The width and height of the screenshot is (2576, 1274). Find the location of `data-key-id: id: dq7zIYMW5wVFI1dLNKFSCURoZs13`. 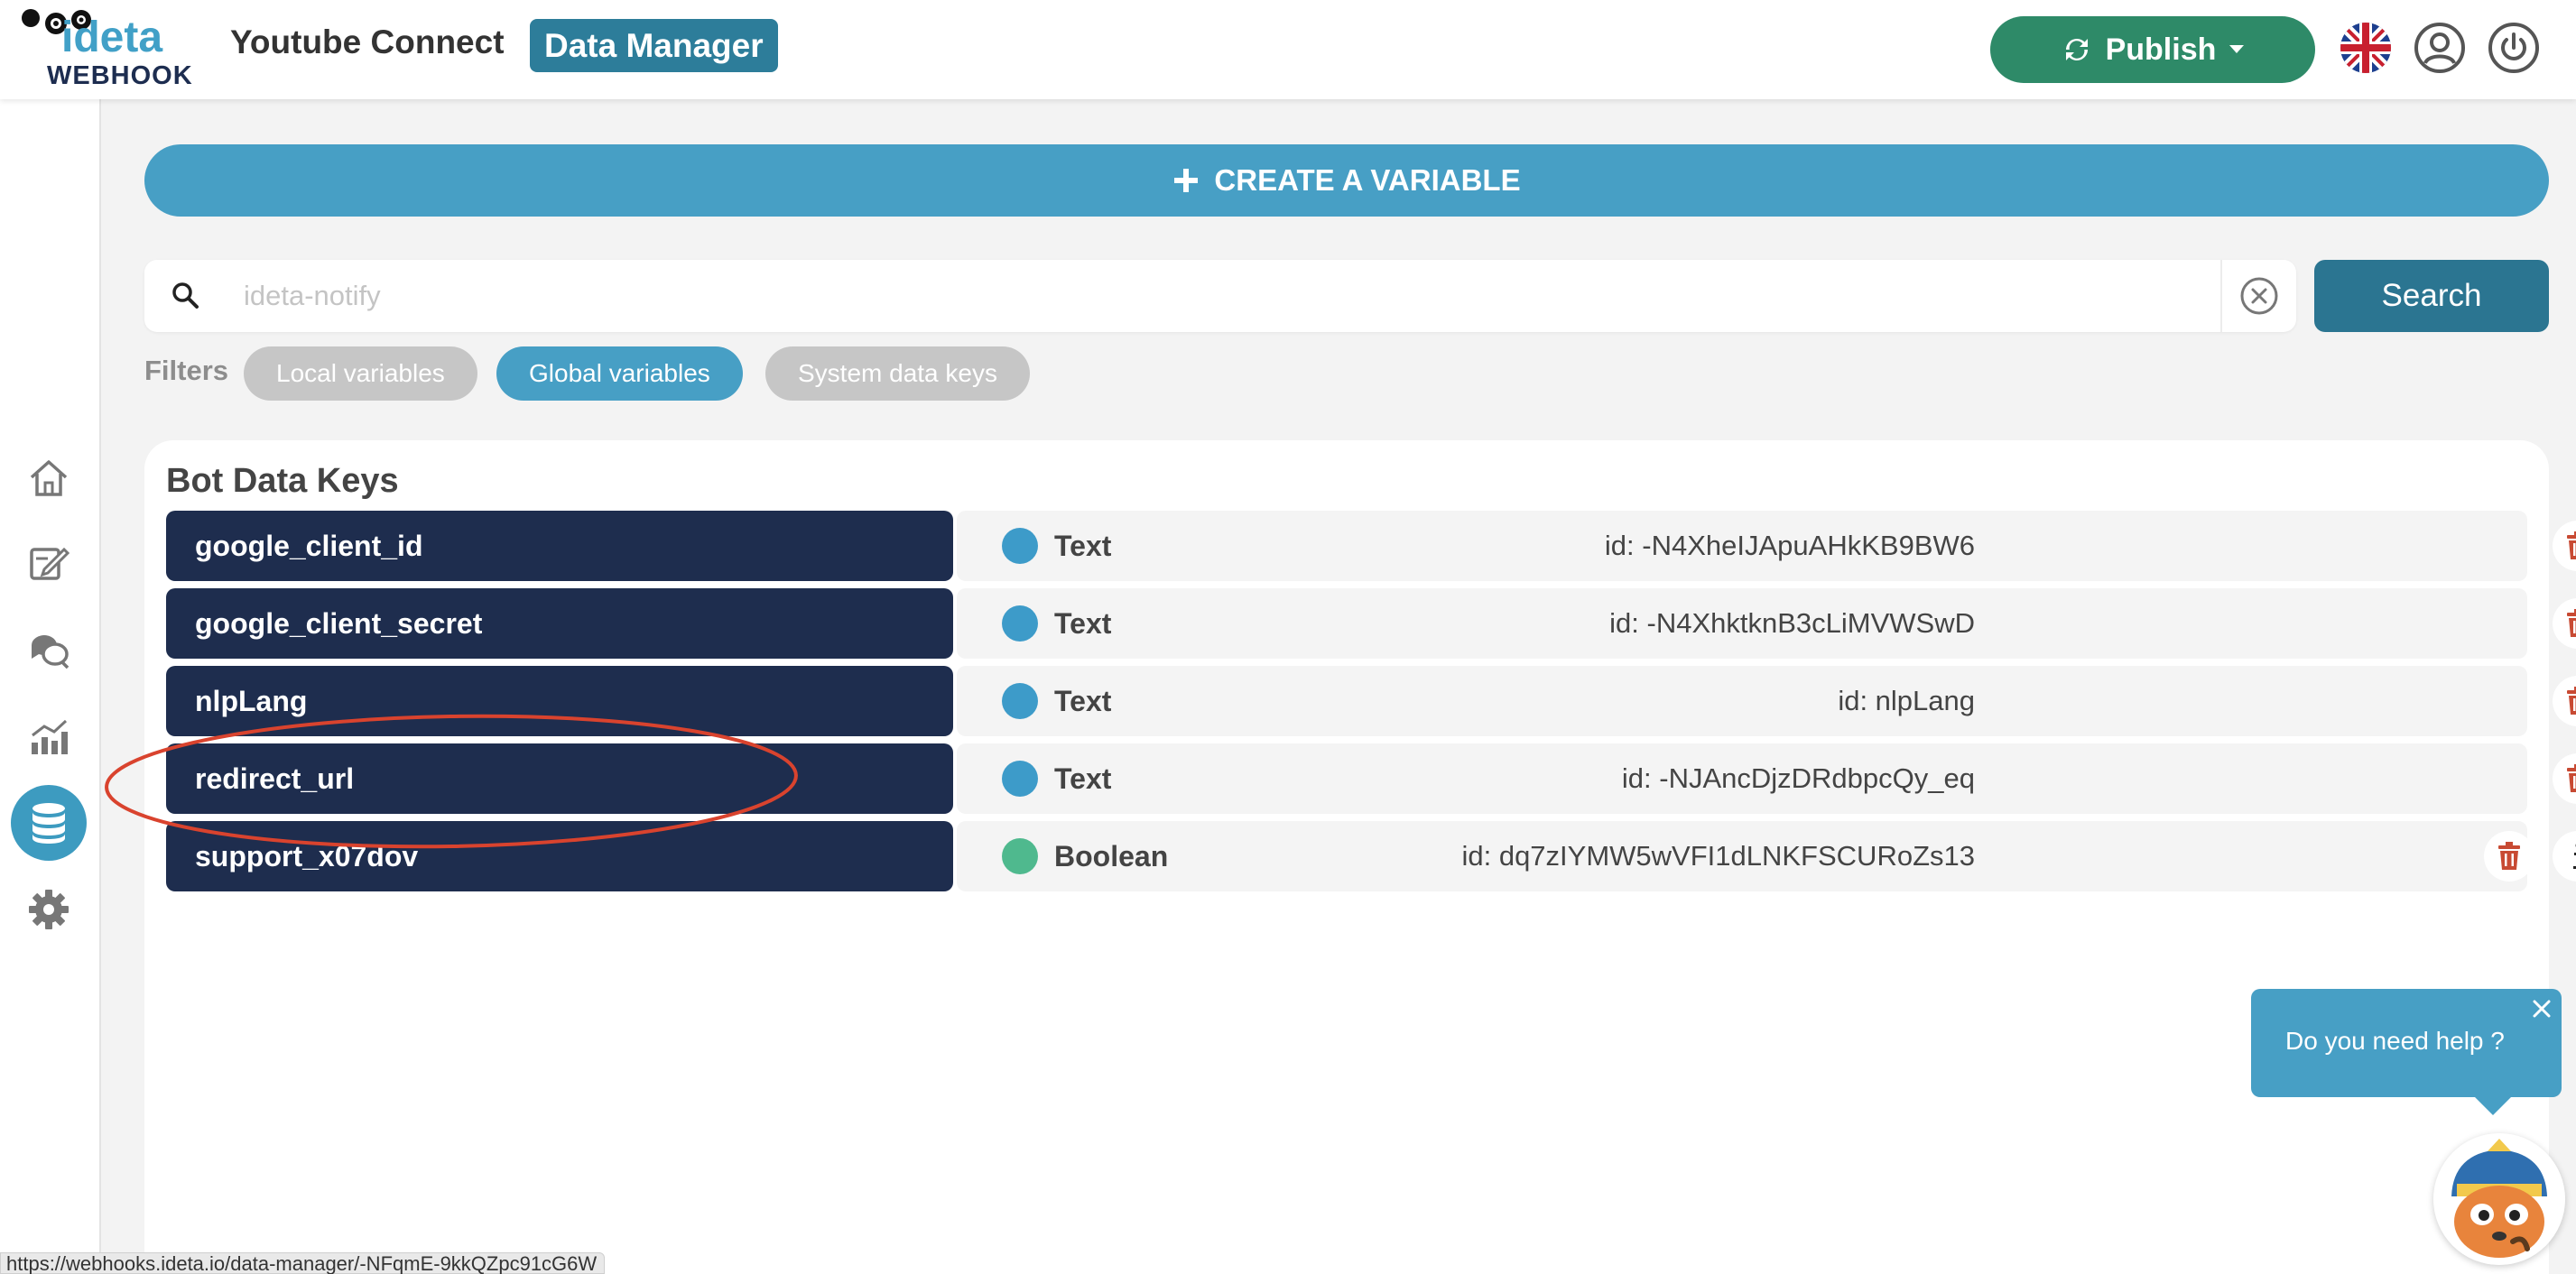

data-key-id: id: dq7zIYMW5wVFI1dLNKFSCURoZs13 is located at coordinates (1718, 856).